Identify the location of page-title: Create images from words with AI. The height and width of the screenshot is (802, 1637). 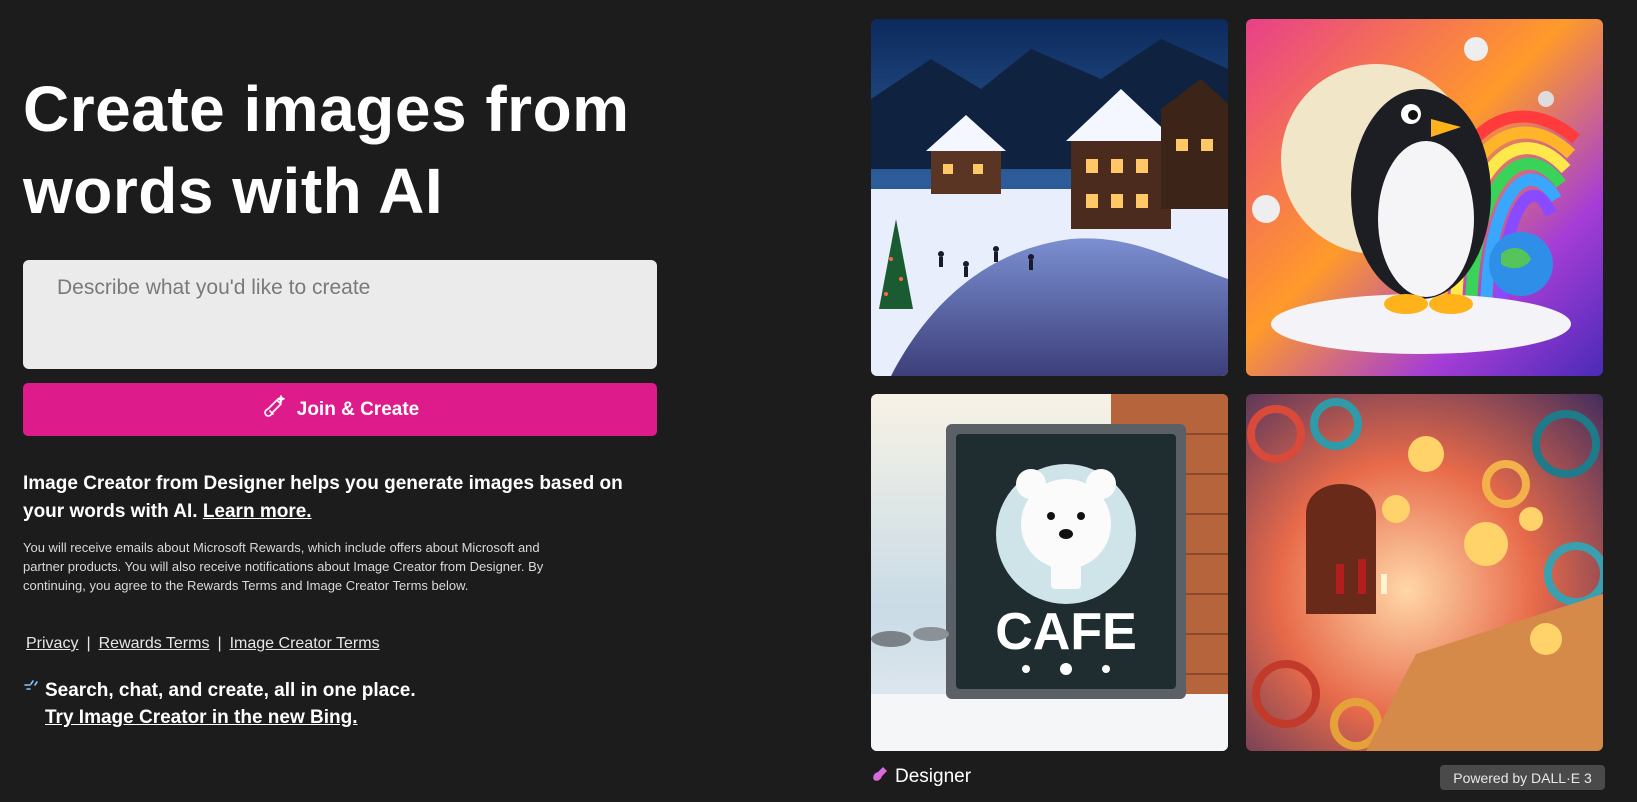
(326, 150).